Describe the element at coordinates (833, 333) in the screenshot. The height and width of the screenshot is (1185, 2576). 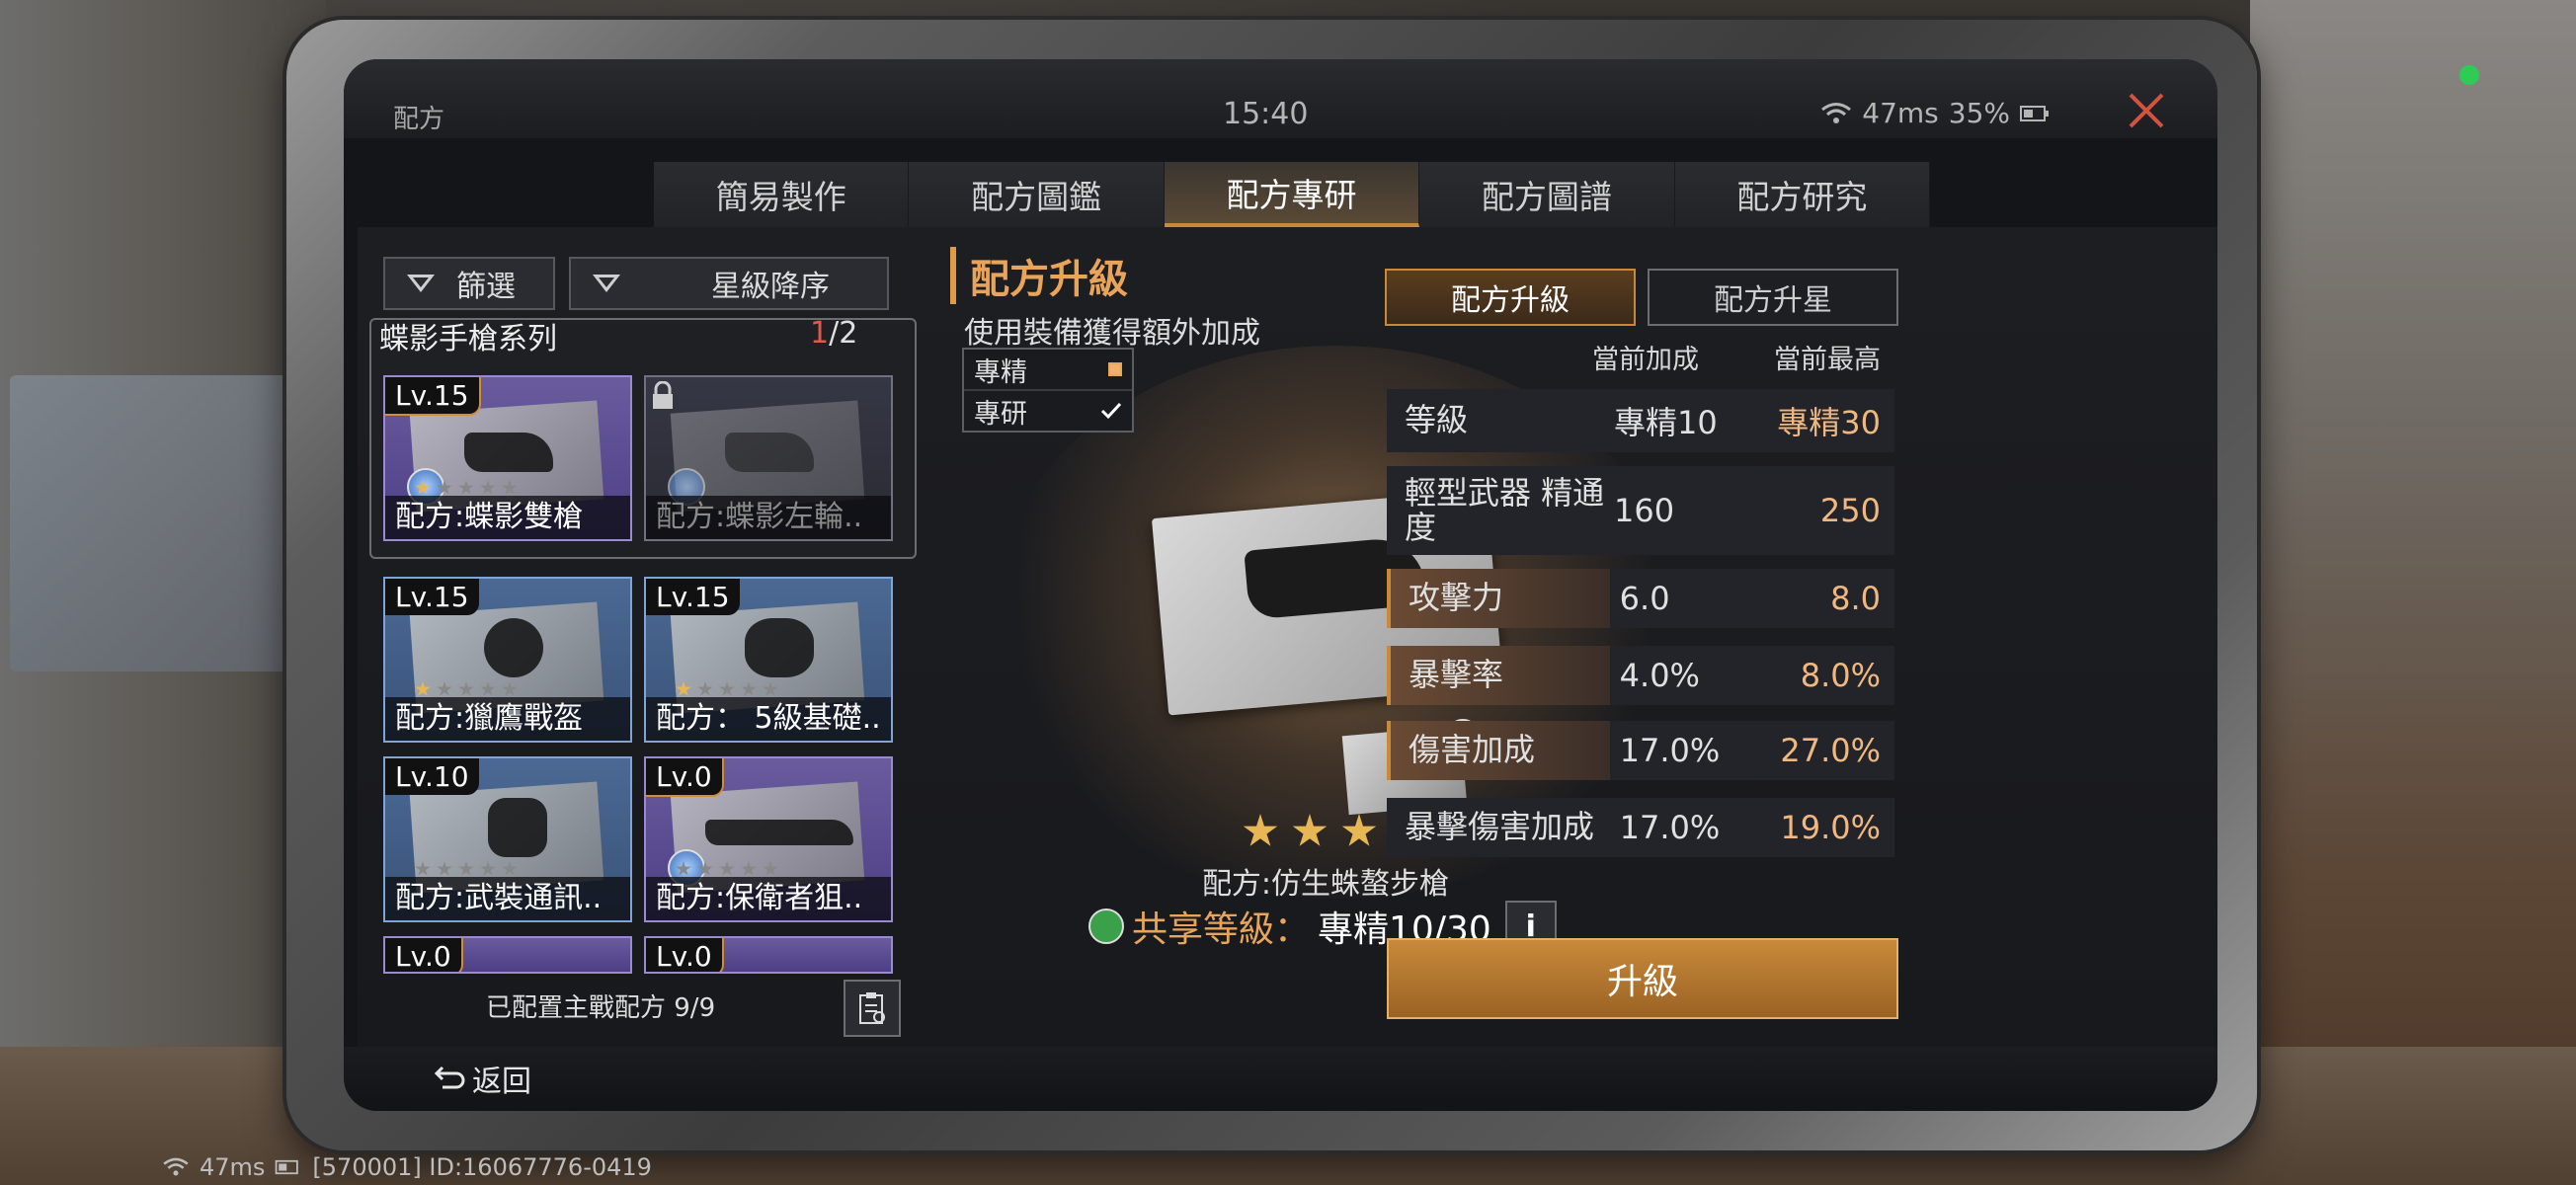
I see `series-page: 1/2` at that location.